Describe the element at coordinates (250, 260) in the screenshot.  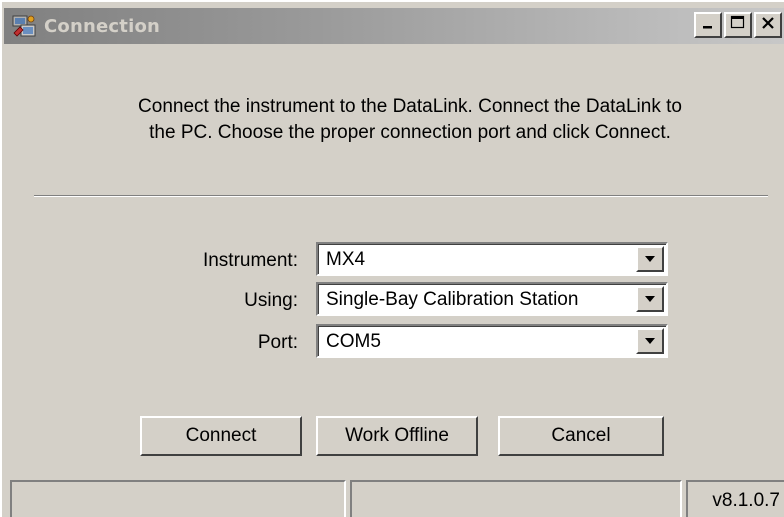
I see `instrument-label: Instrument:` at that location.